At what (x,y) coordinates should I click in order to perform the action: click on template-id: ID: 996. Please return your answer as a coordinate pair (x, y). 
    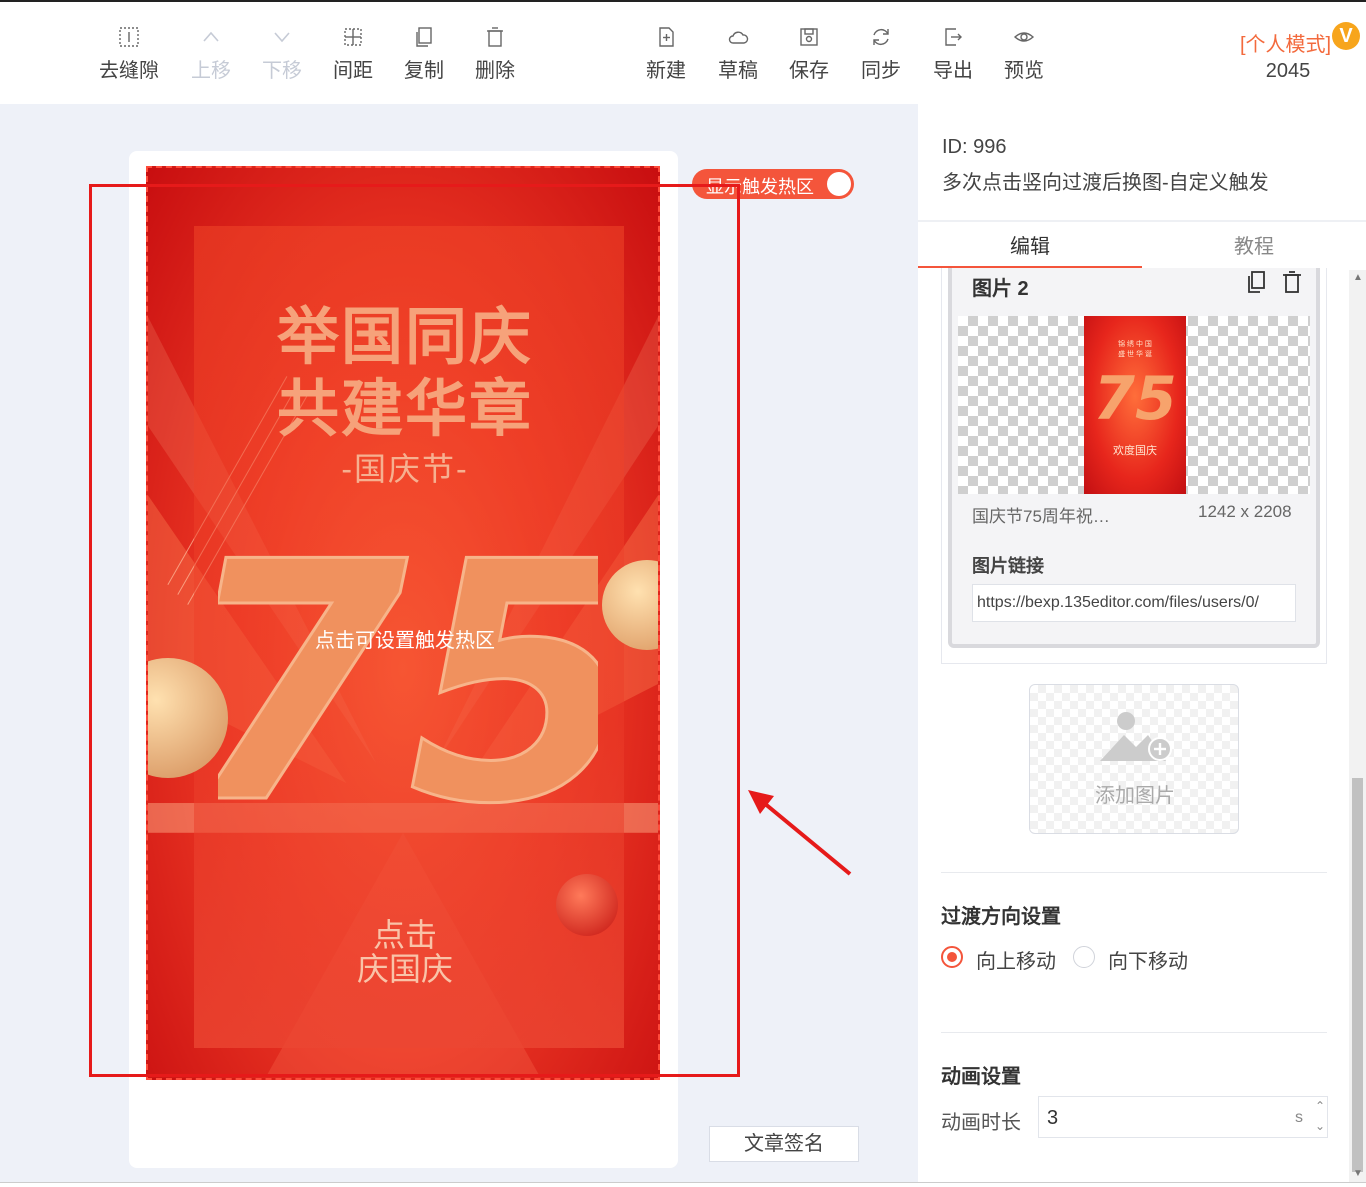
    Looking at the image, I should click on (974, 147).